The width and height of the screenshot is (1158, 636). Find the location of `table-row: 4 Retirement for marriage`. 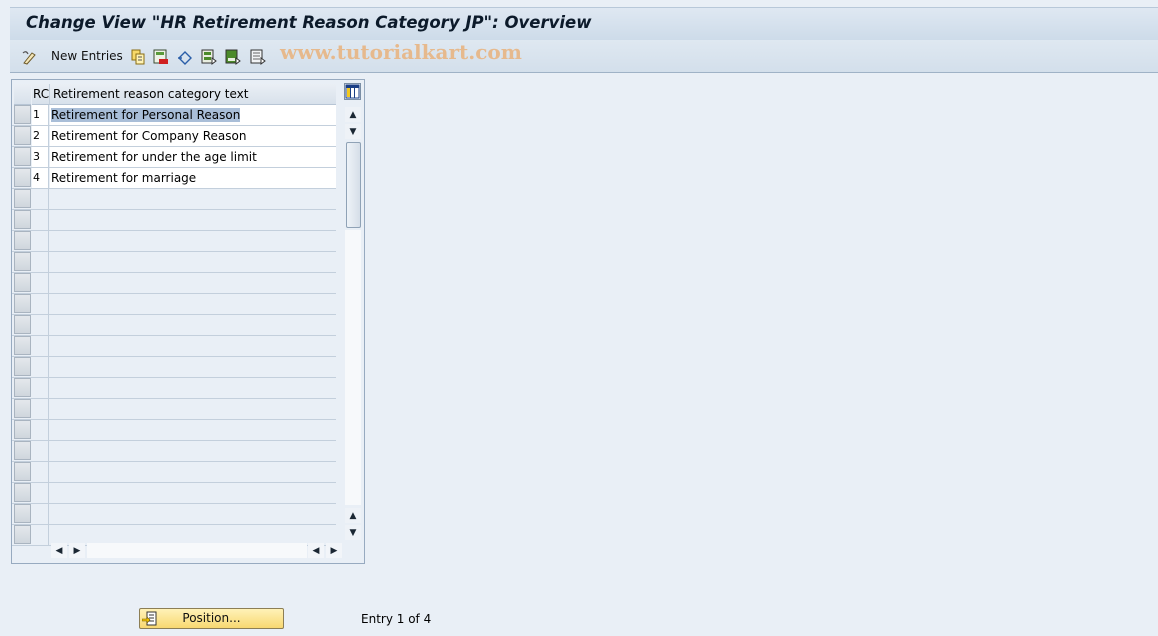

table-row: 4 Retirement for marriage is located at coordinates (174, 178).